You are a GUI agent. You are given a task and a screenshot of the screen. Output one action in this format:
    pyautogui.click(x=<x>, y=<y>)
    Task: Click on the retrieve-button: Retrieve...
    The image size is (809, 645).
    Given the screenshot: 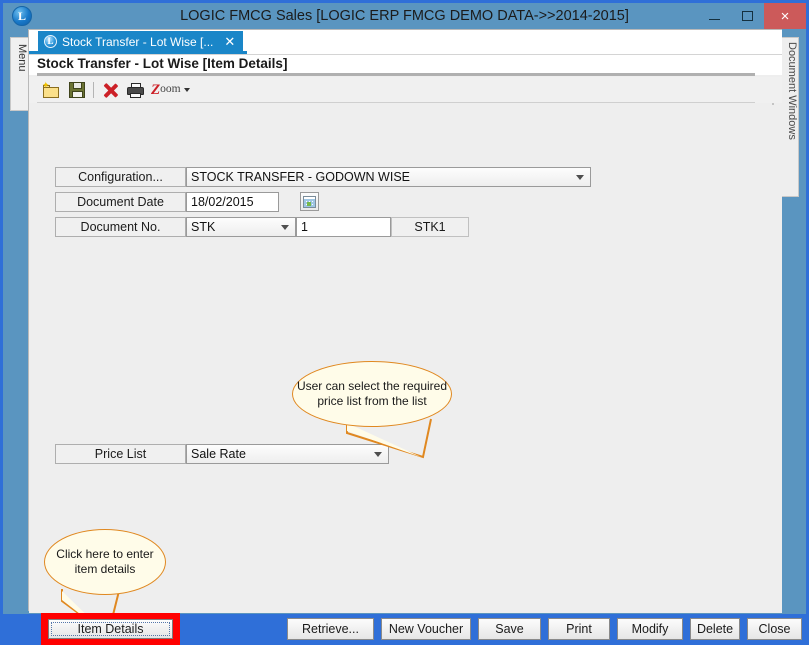 What is the action you would take?
    pyautogui.click(x=330, y=629)
    